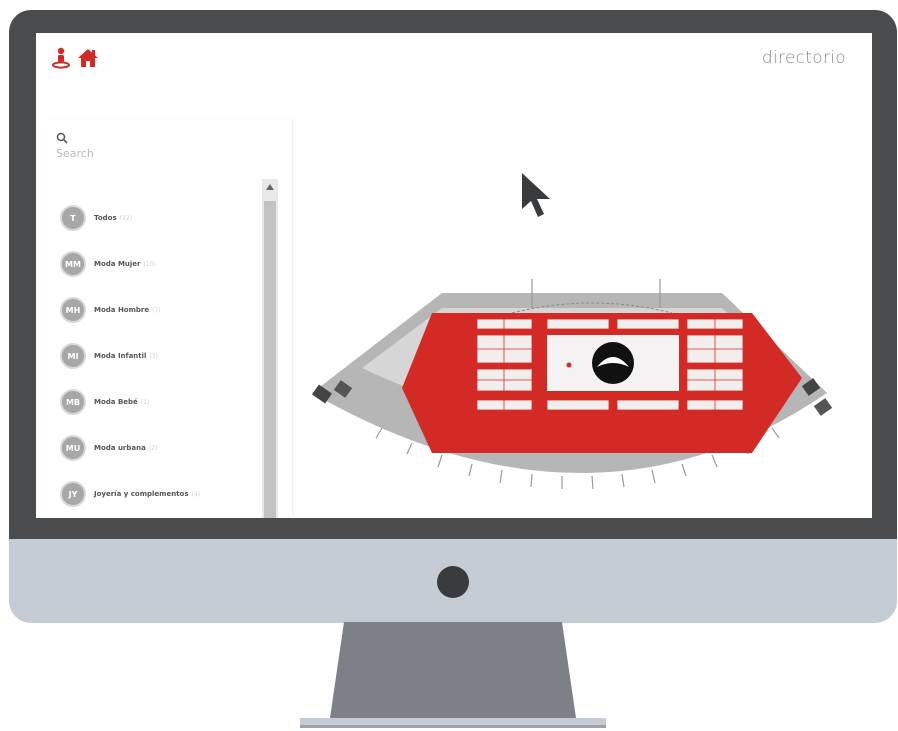 The width and height of the screenshot is (898, 731). I want to click on category-count: (3), so click(153, 356).